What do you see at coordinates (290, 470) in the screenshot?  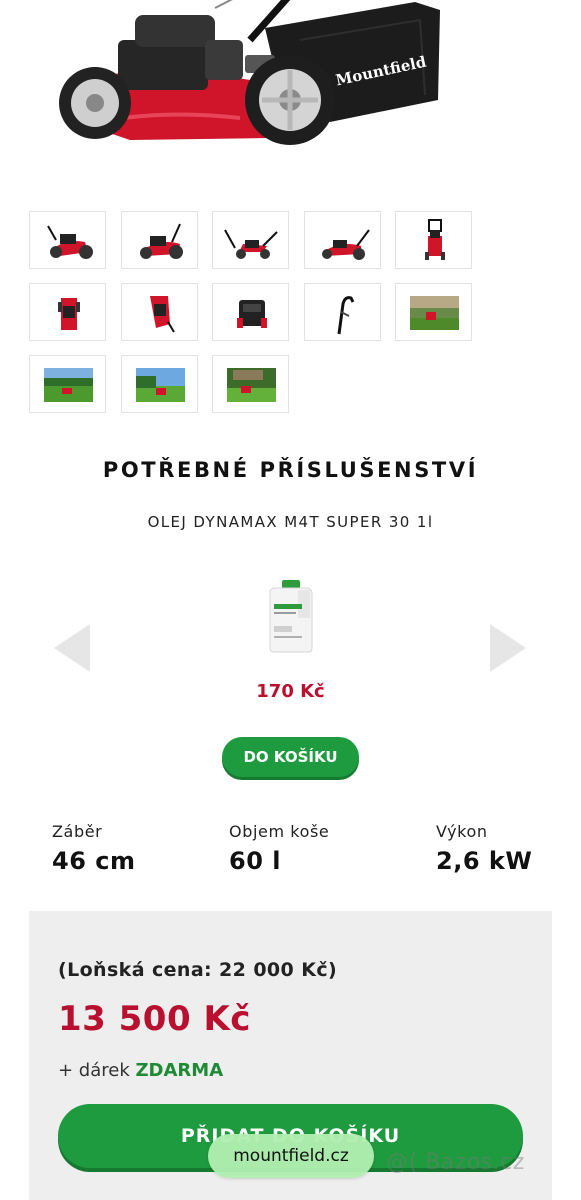 I see `accessories-heading: POTŘEBNÉ PŘÍSLUŠENSTVÍ` at bounding box center [290, 470].